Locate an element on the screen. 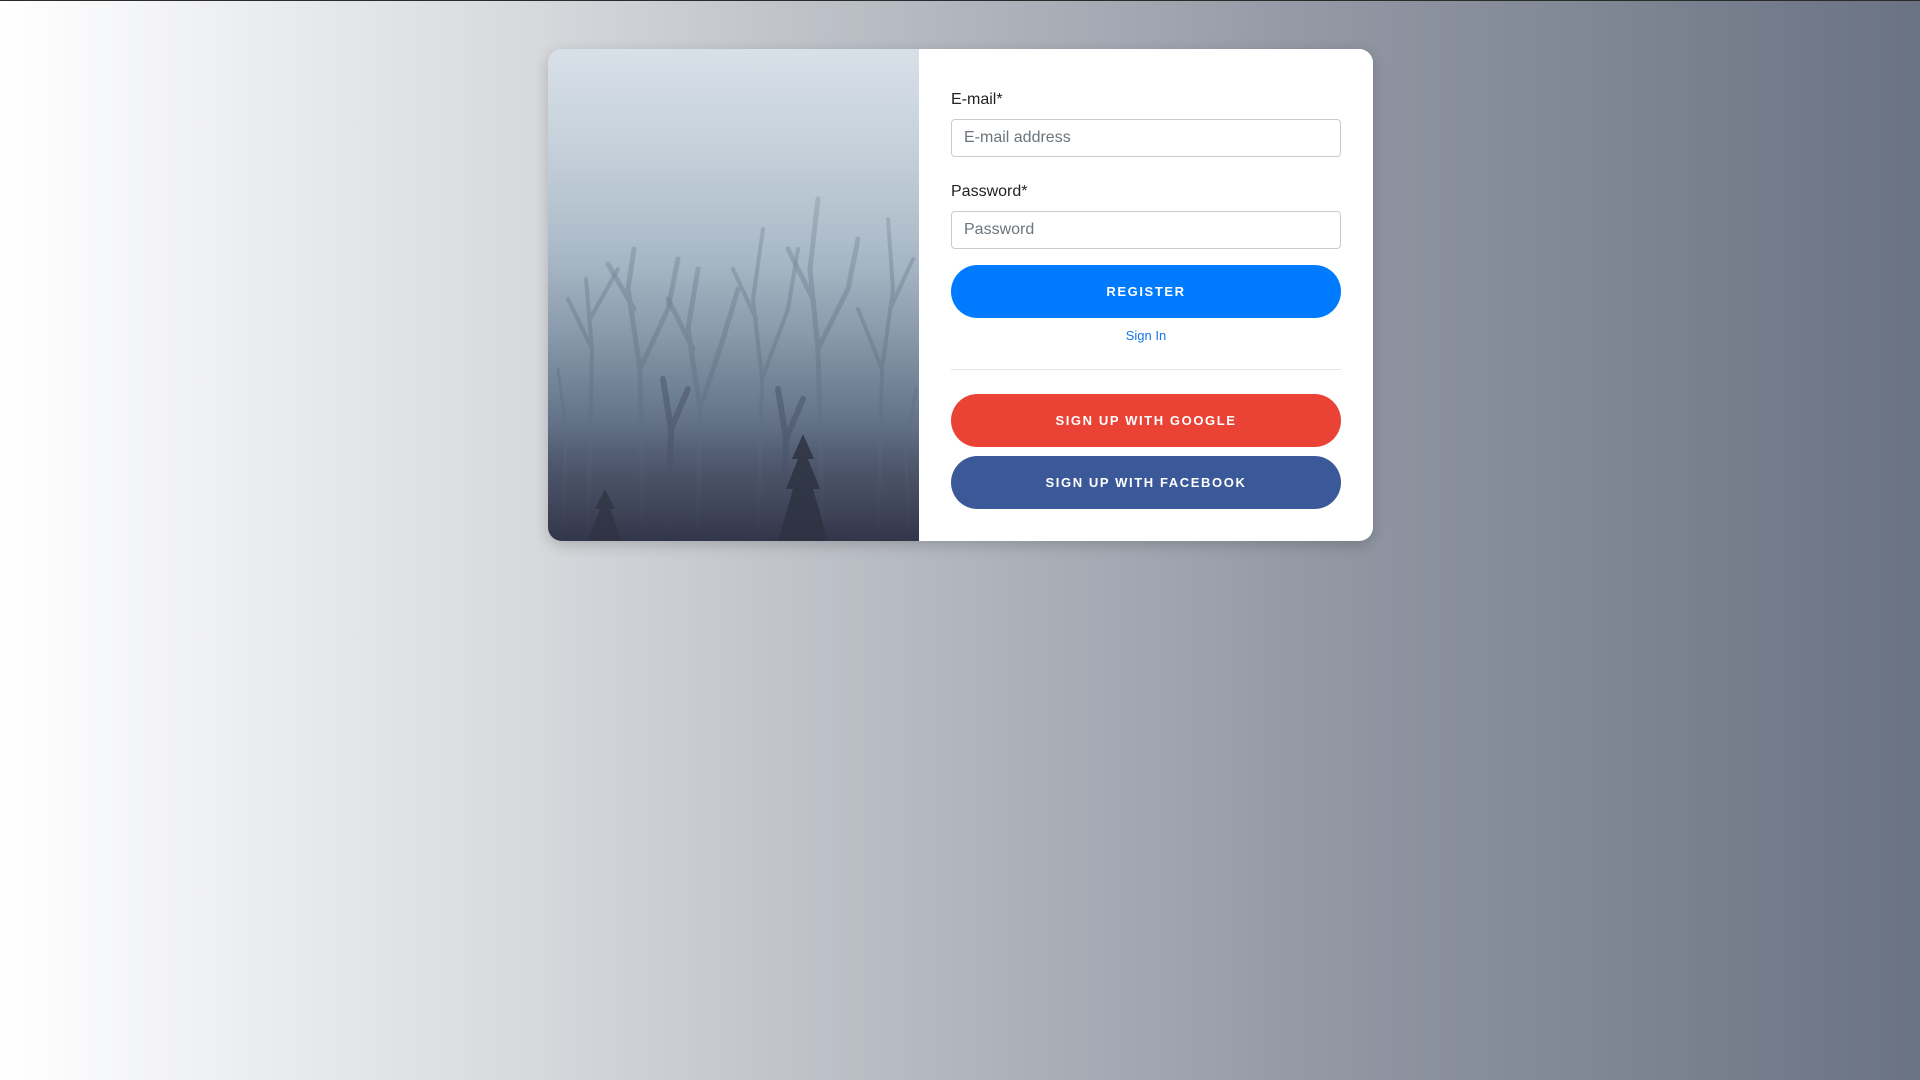  facebook-signup-button: SIGN UP WITH FACEBOOK is located at coordinates (1146, 482).